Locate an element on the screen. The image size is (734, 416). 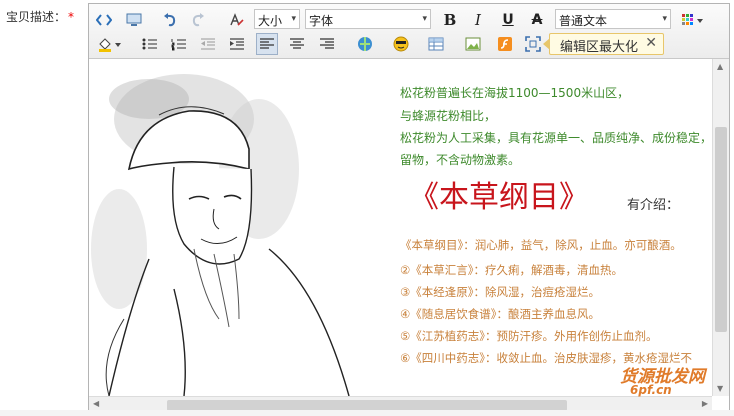
link-icon is located at coordinates (365, 44).